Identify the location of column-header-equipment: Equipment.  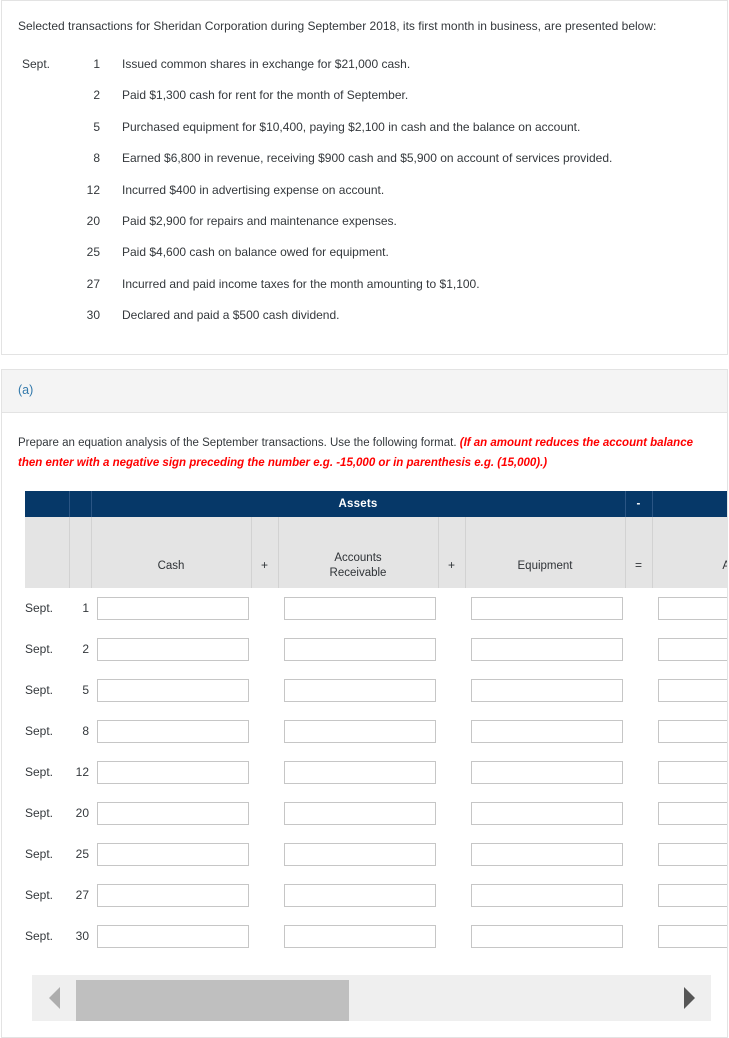
(545, 565).